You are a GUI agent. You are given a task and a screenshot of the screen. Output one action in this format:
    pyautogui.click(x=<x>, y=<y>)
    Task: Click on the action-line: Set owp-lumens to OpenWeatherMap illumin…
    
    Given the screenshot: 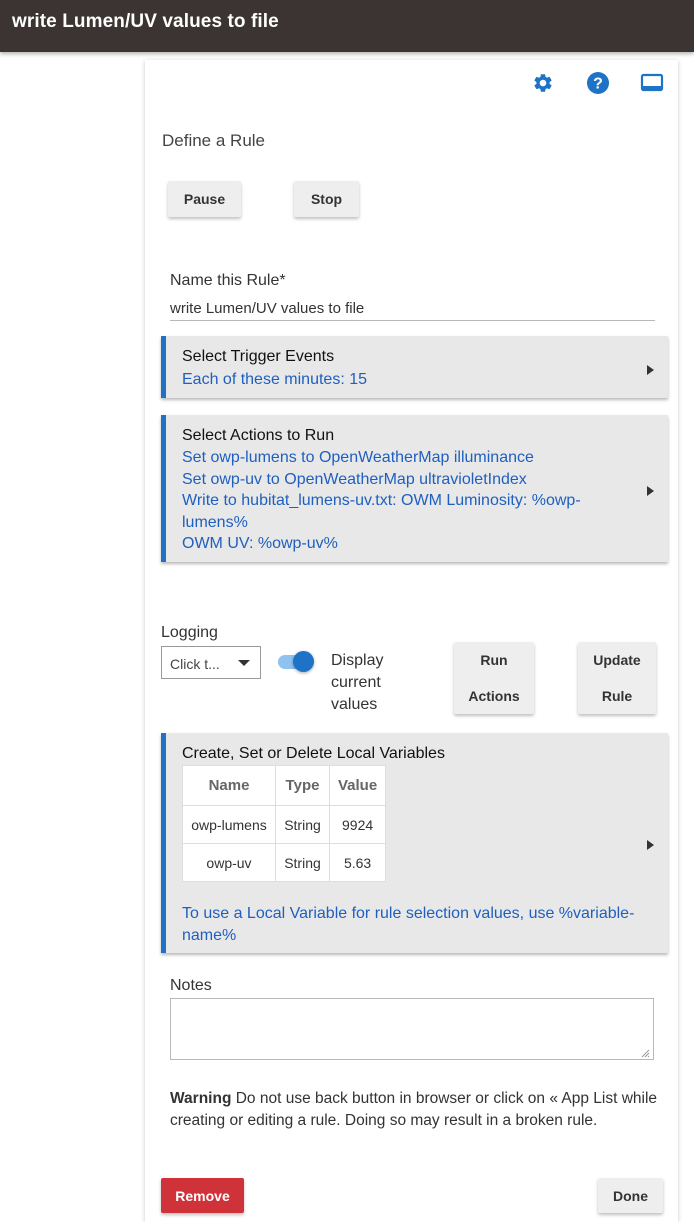 What is the action you would take?
    pyautogui.click(x=358, y=457)
    